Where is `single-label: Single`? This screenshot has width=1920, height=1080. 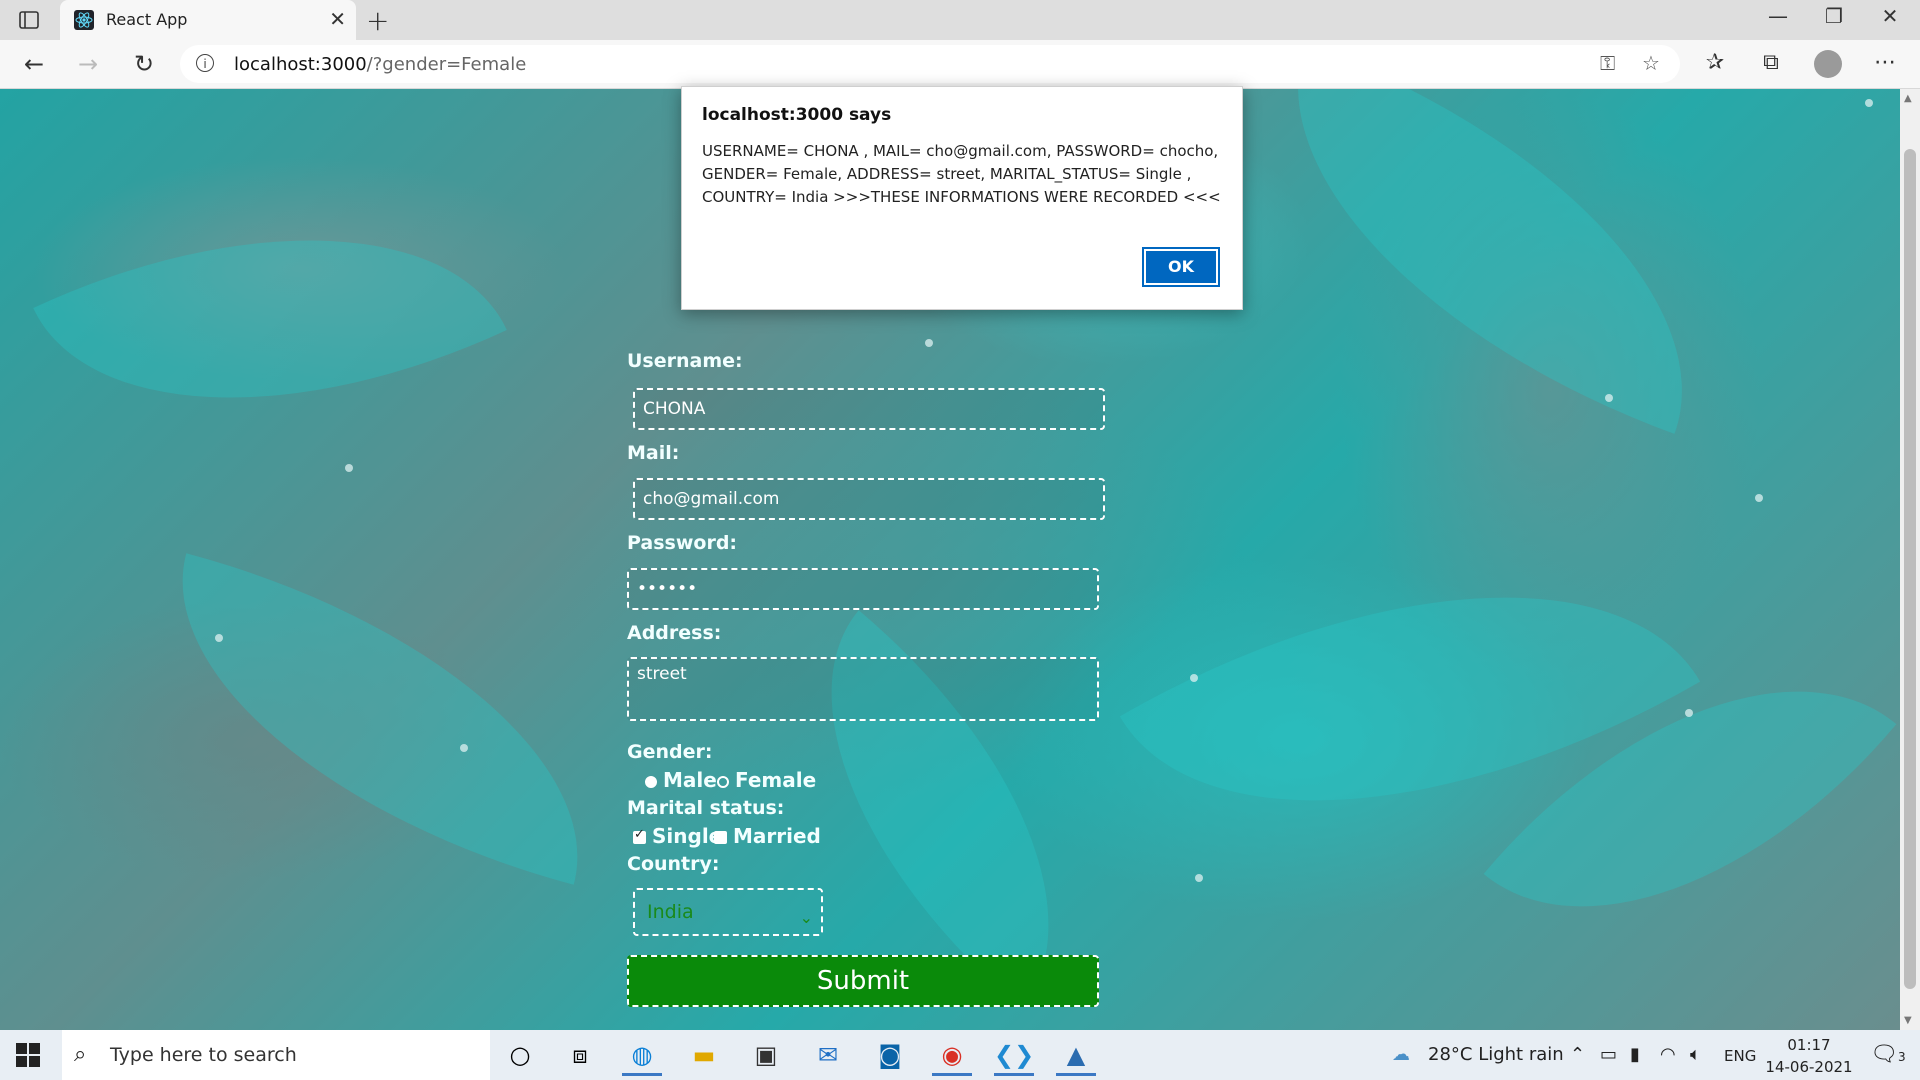 single-label: Single is located at coordinates (687, 836).